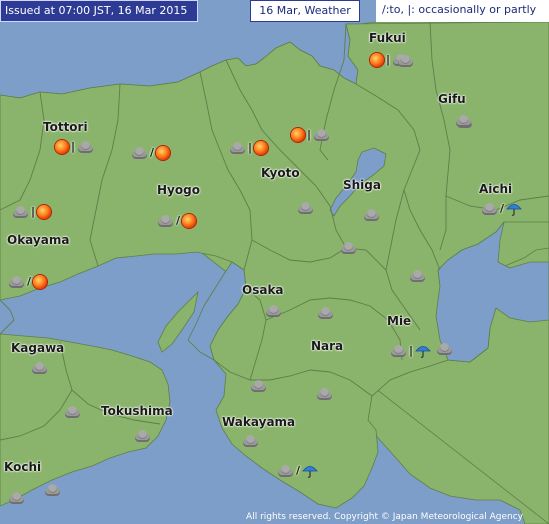 The image size is (549, 524). I want to click on forecast-kochi-east, so click(52, 490).